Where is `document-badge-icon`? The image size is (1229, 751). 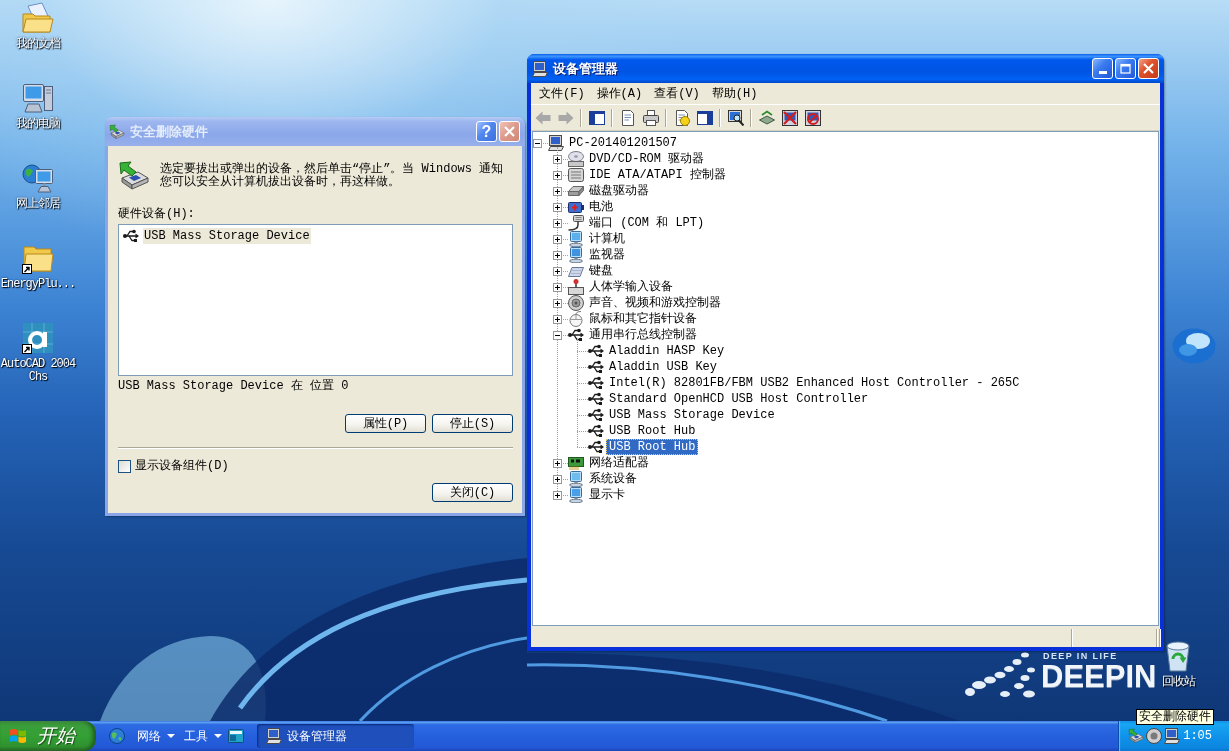
document-badge-icon is located at coordinates (681, 117).